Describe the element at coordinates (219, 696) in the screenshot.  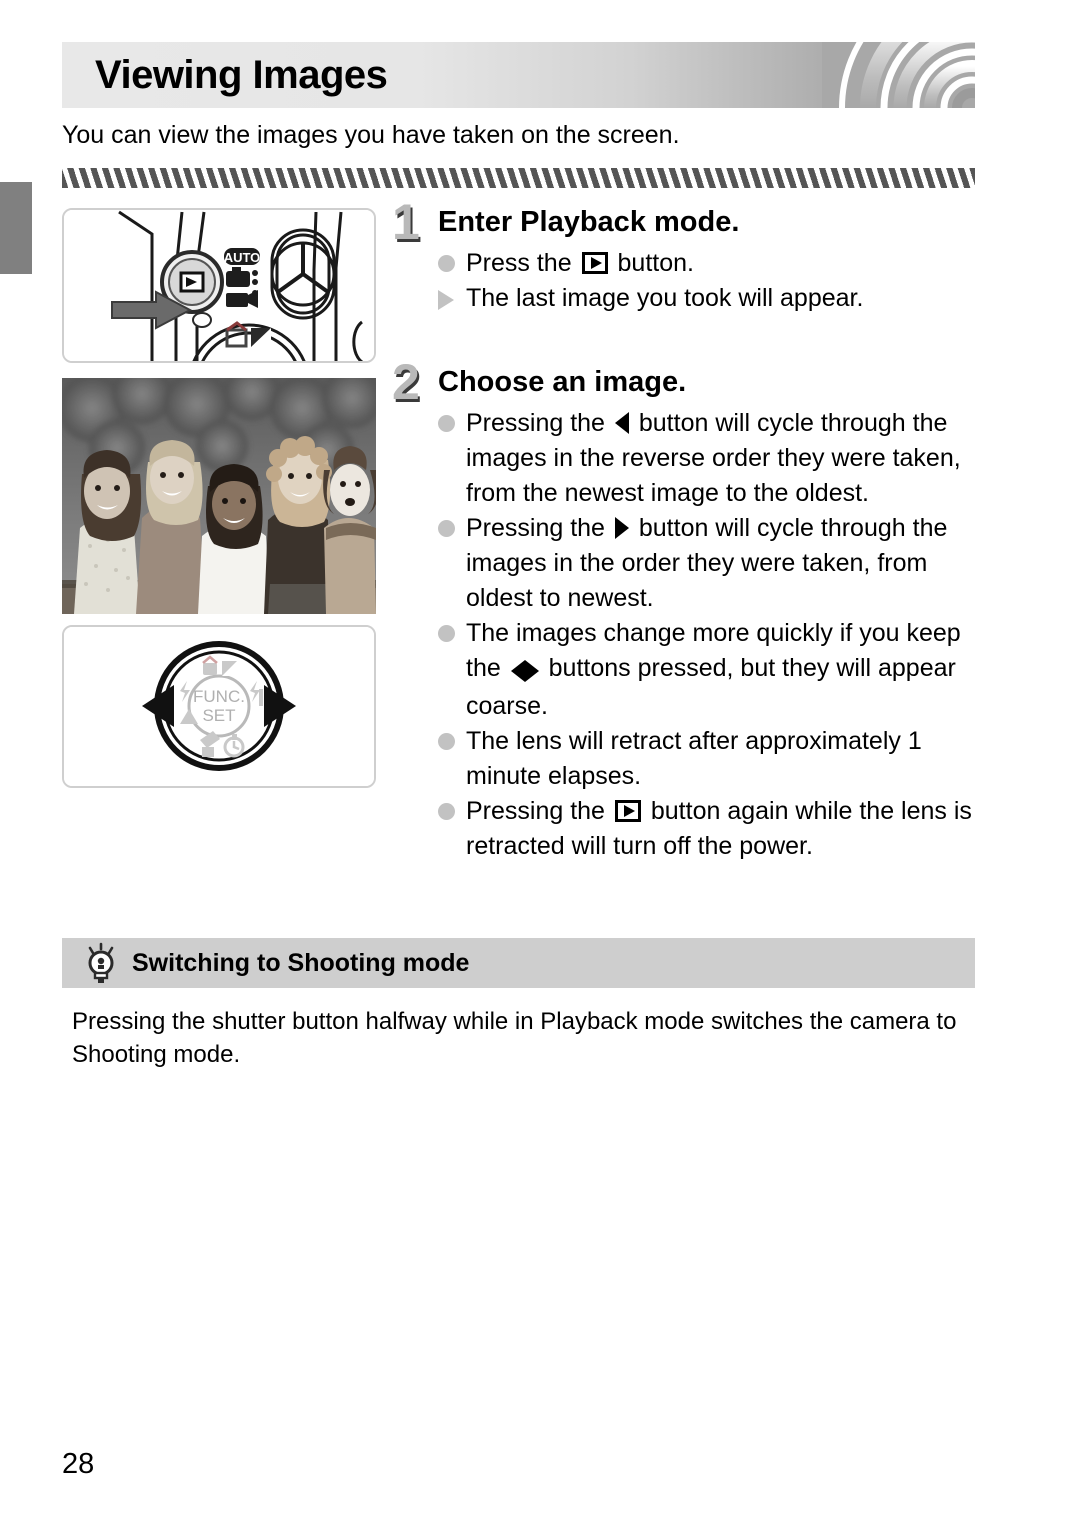
I see `dial-func-label: FUNC.` at that location.